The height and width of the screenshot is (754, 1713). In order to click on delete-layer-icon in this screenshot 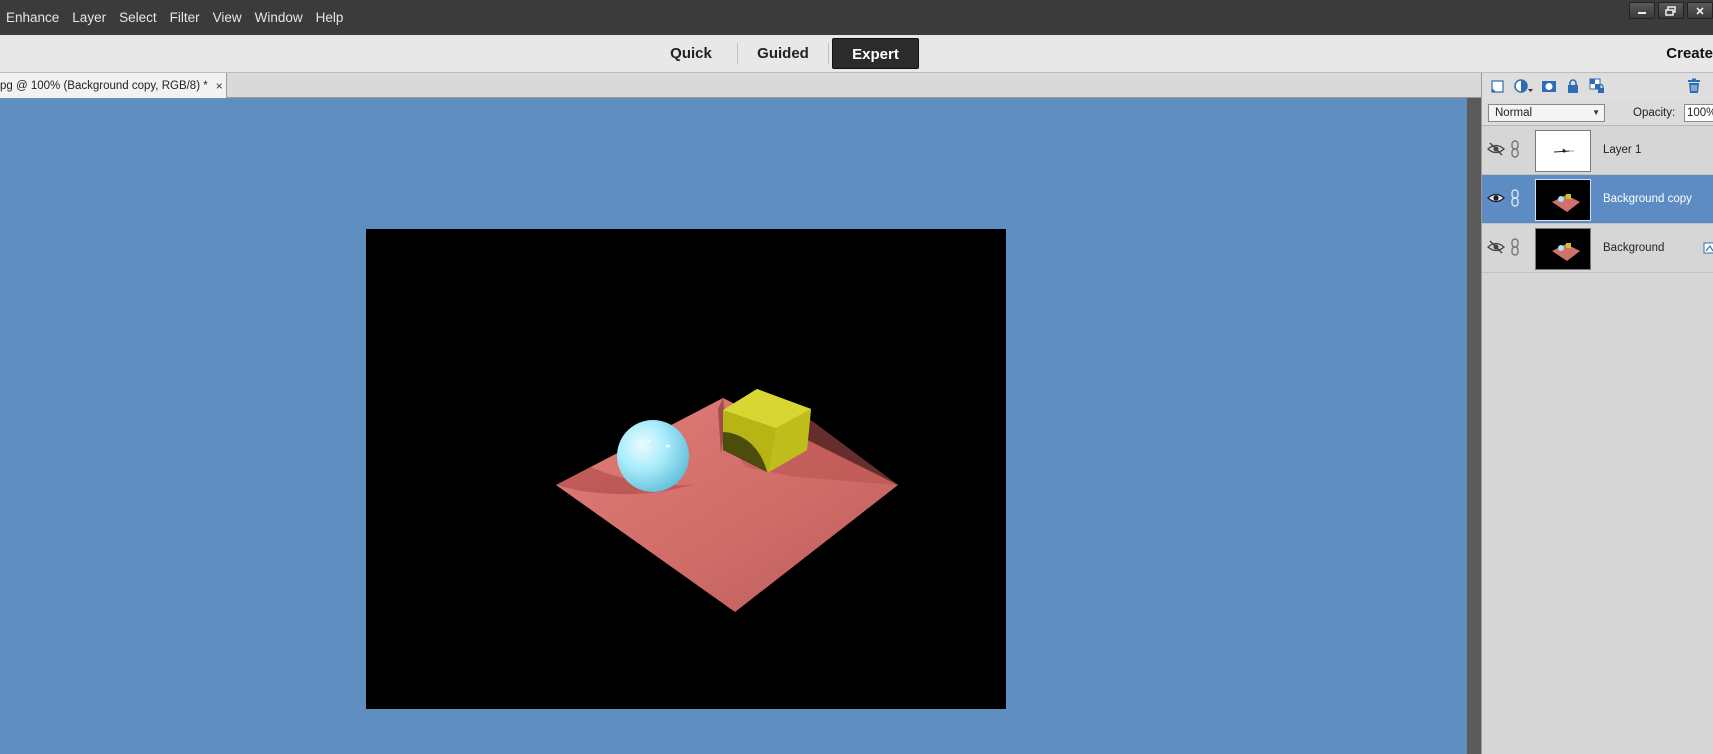, I will do `click(1694, 85)`.